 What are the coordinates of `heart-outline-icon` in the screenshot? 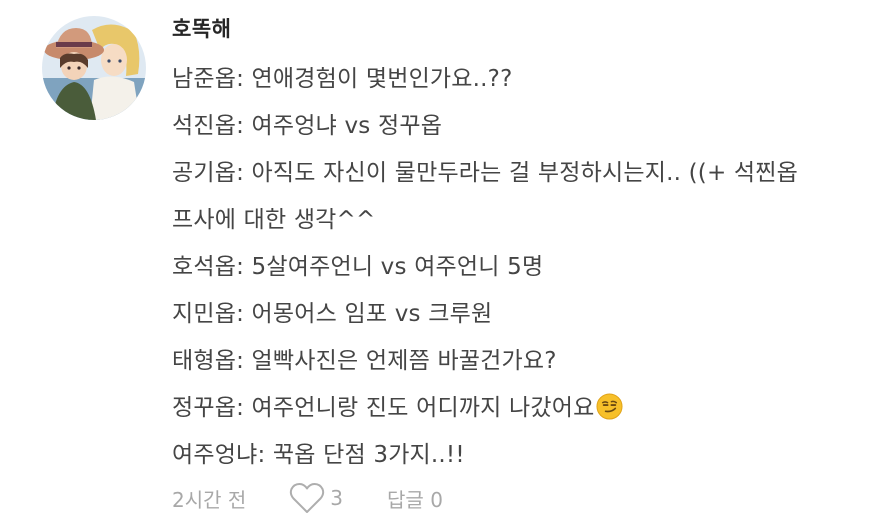 It's located at (307, 498).